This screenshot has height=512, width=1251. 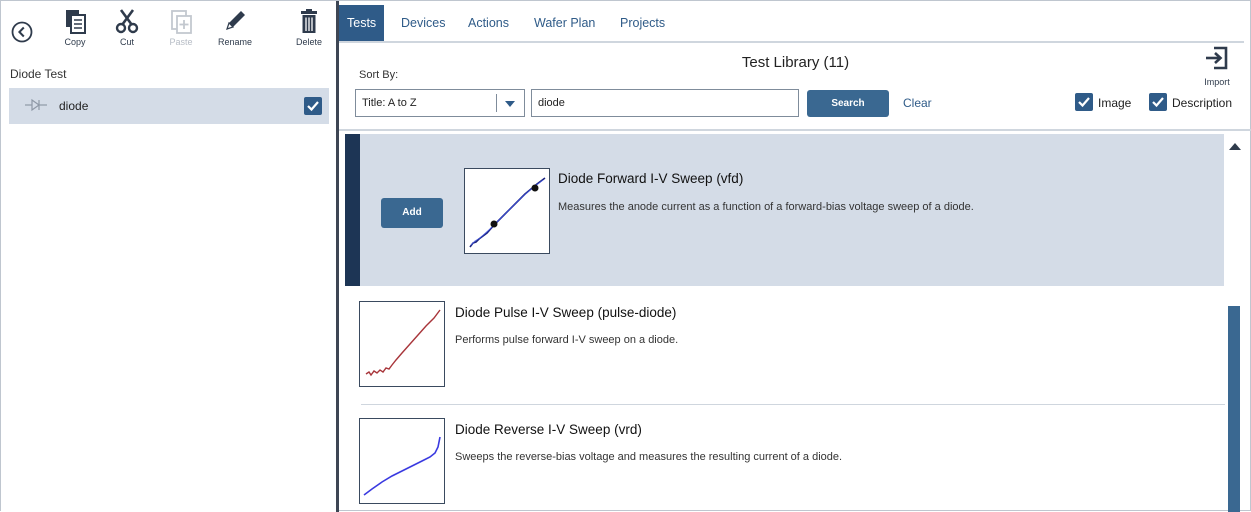 I want to click on chevron-down-icon, so click(x=510, y=104).